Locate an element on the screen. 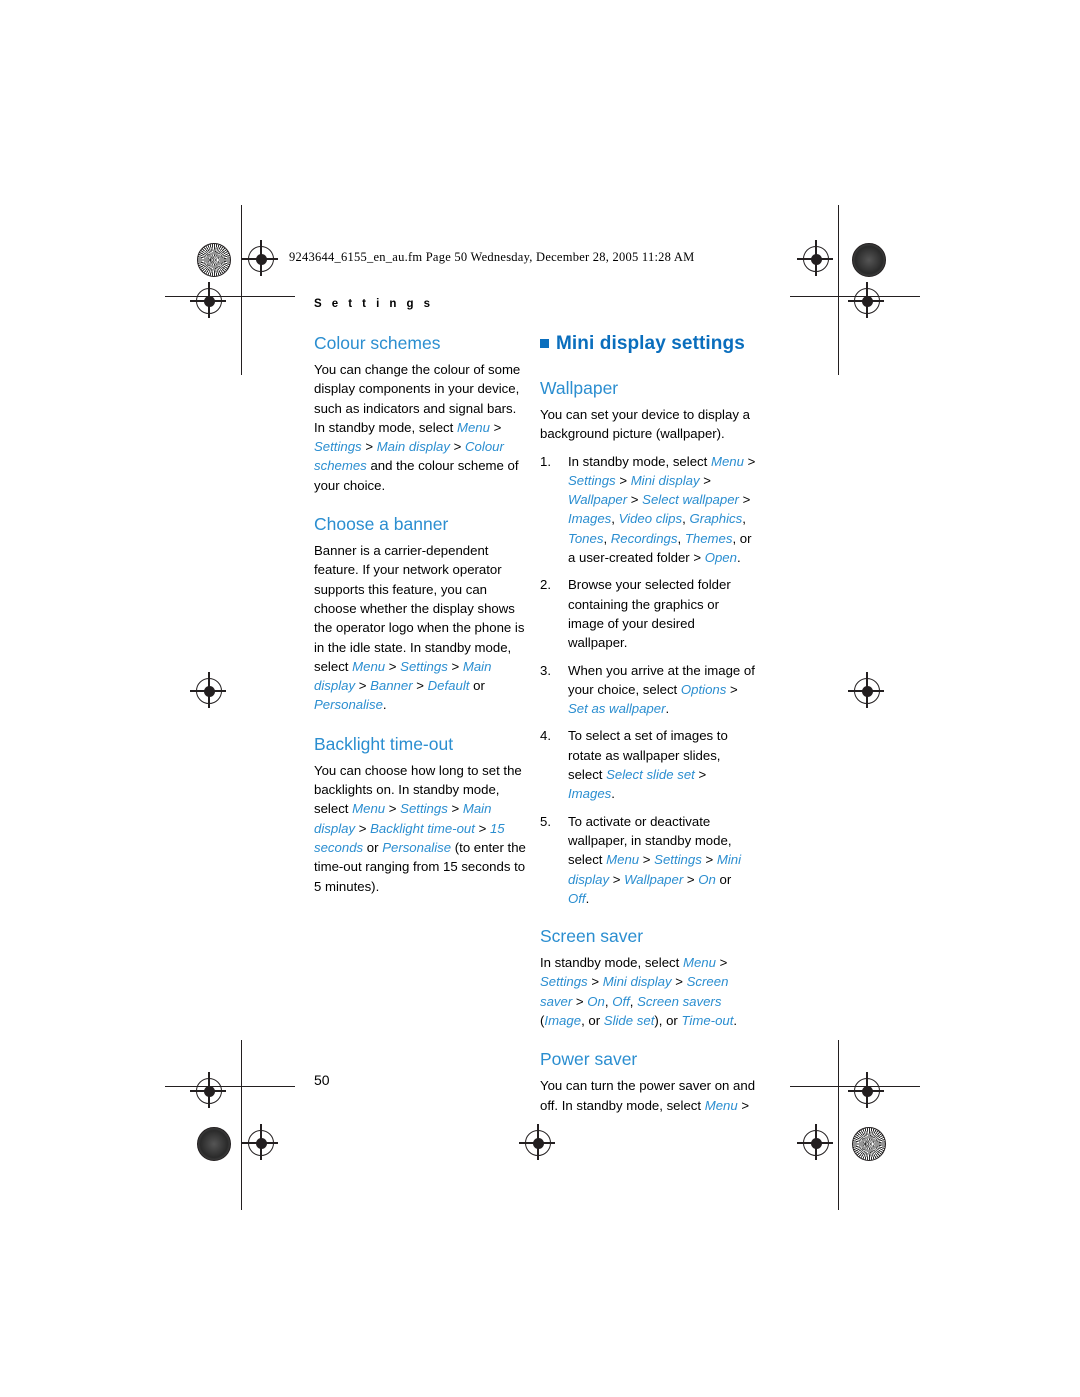  menu-path-backlight-time-out: Backlight time-out is located at coordinates (422, 828).